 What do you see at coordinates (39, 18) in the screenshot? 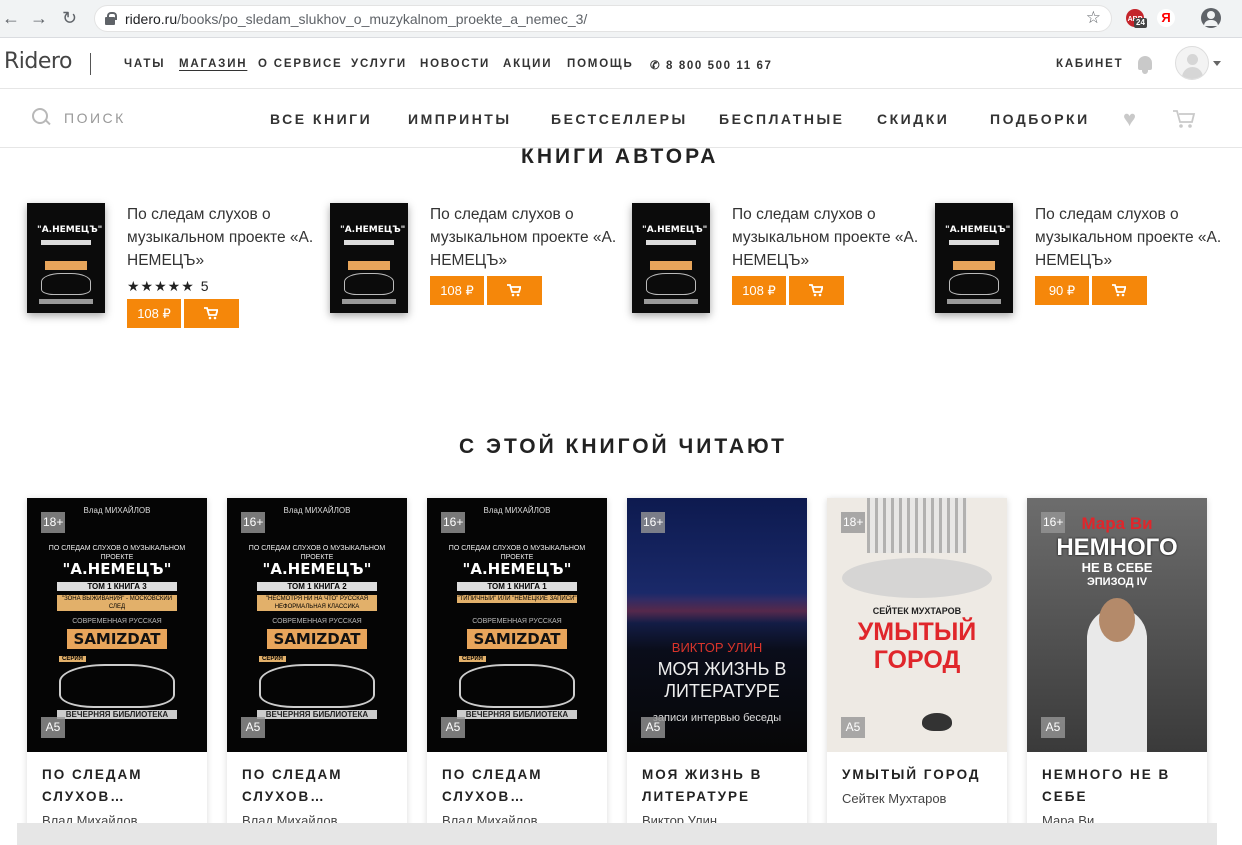
I see `forward-icon: →` at bounding box center [39, 18].